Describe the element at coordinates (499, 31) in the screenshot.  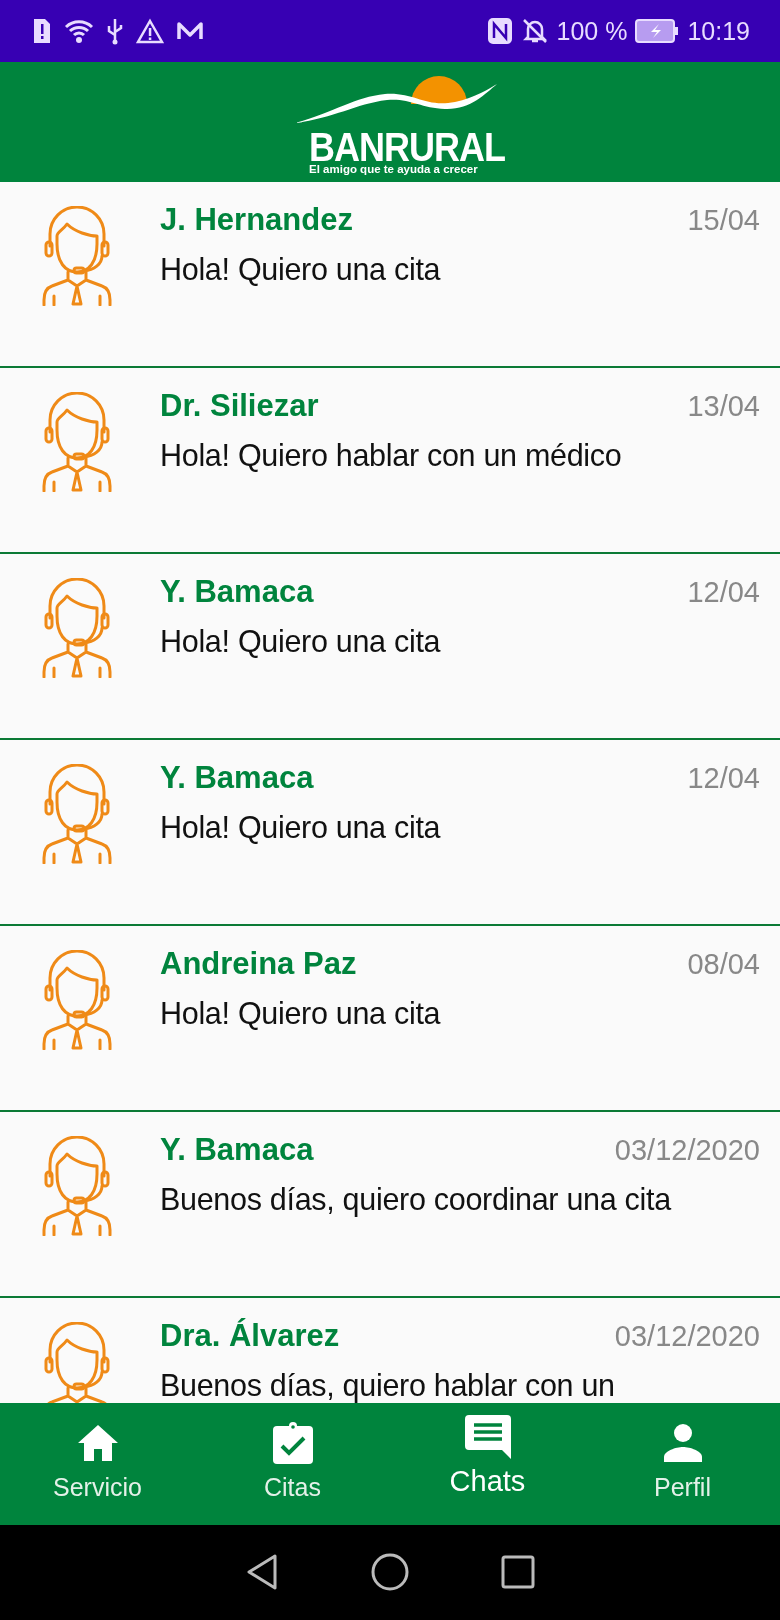
I see `nfc-icon` at that location.